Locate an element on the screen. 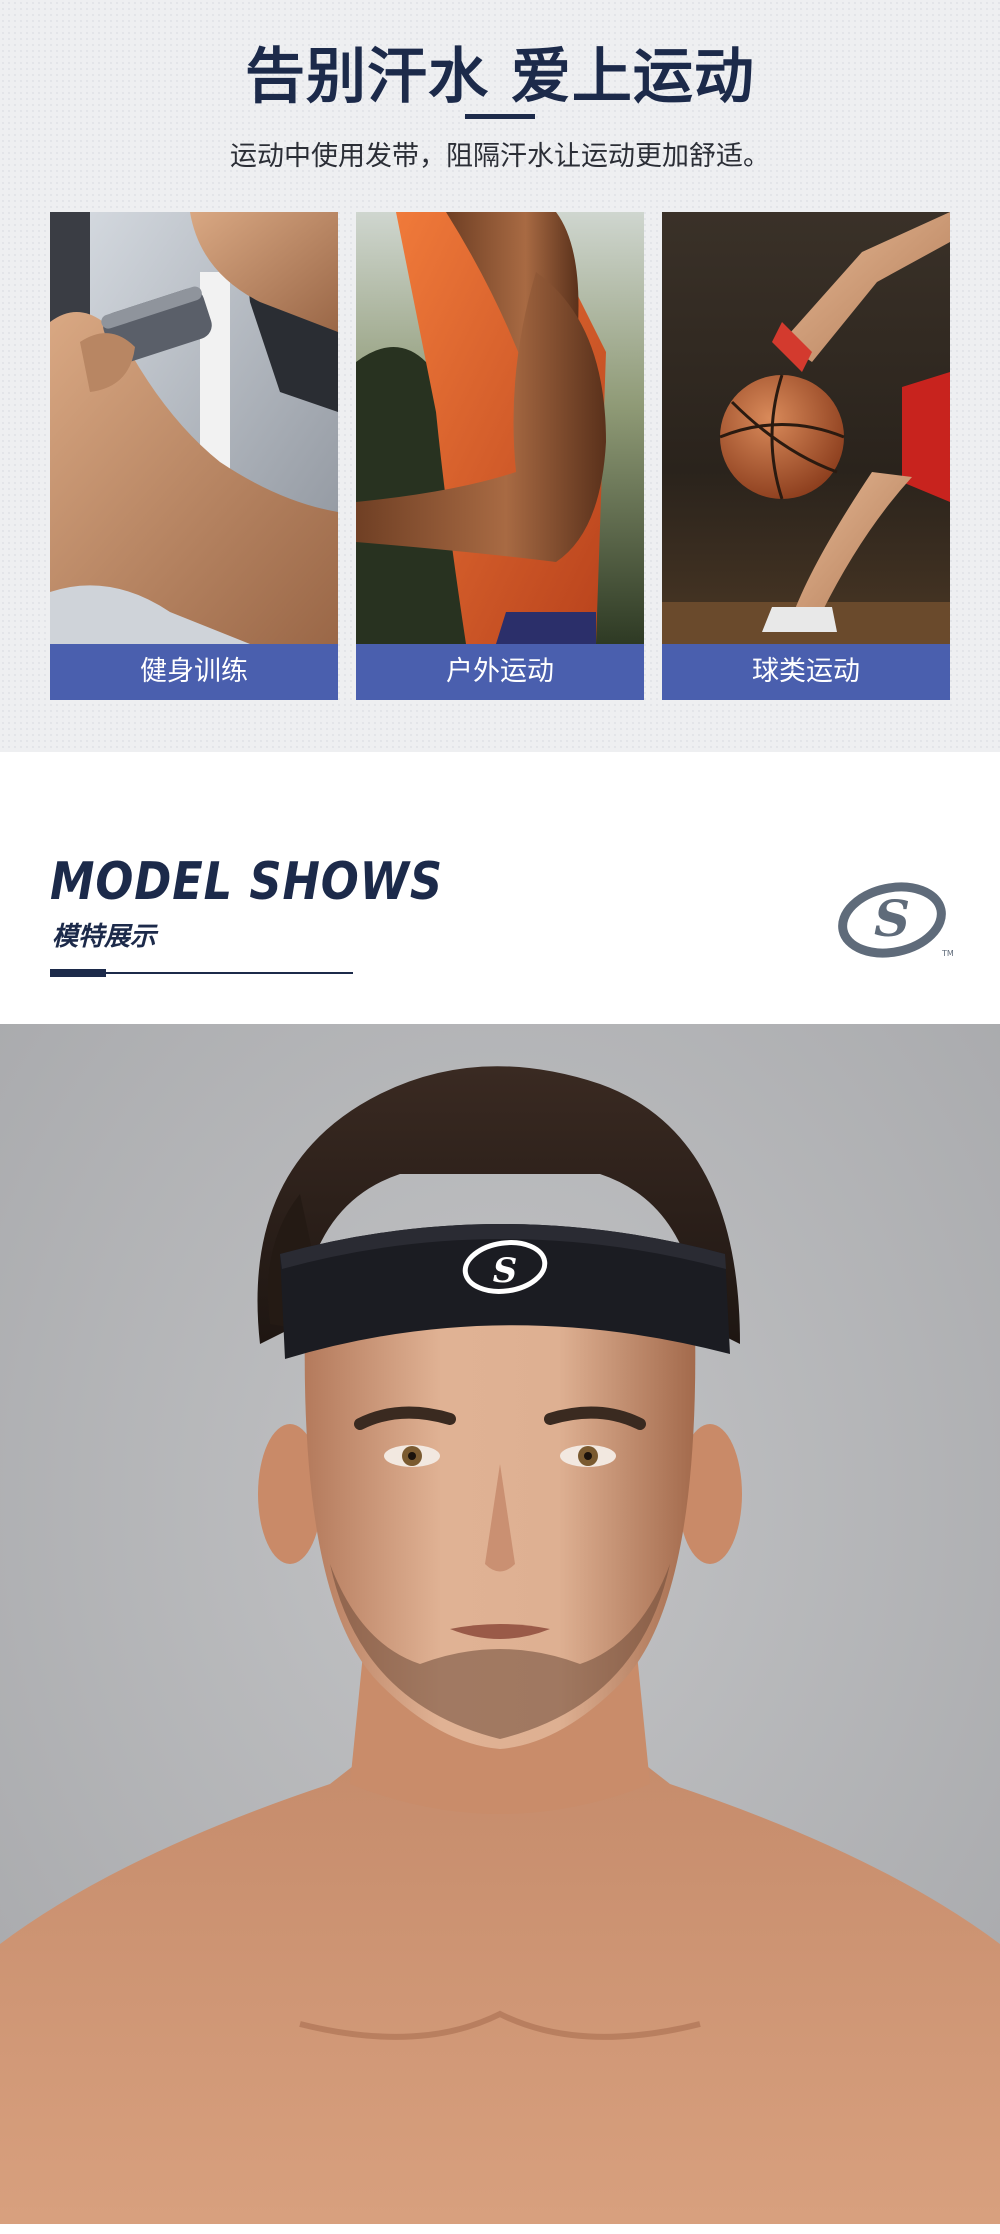 The image size is (1000, 2234). card-ball-label: 球类运动 is located at coordinates (806, 672).